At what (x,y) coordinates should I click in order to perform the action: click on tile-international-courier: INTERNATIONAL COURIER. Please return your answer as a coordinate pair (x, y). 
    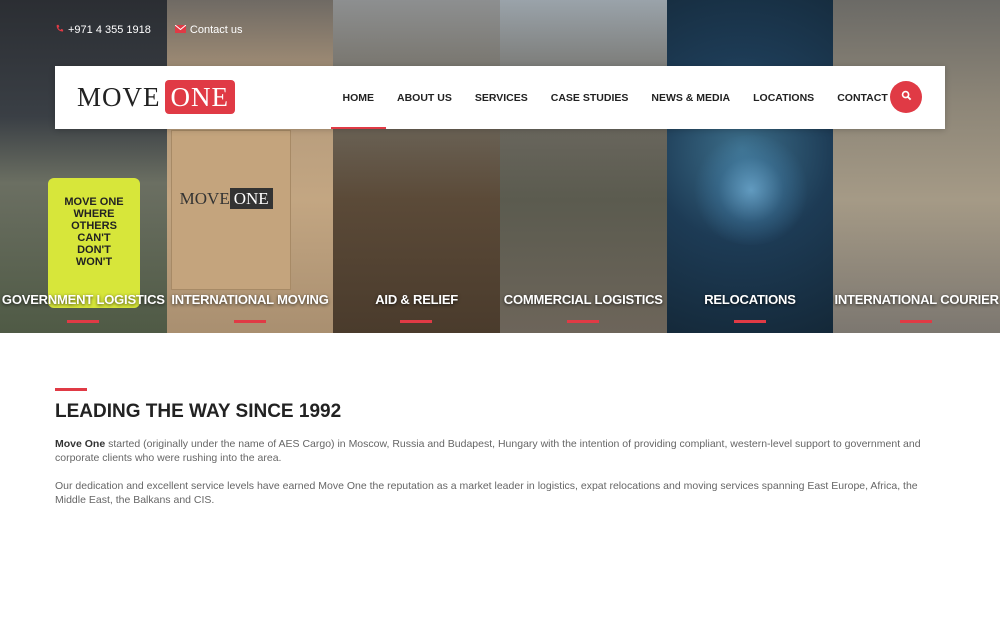
    Looking at the image, I should click on (916, 166).